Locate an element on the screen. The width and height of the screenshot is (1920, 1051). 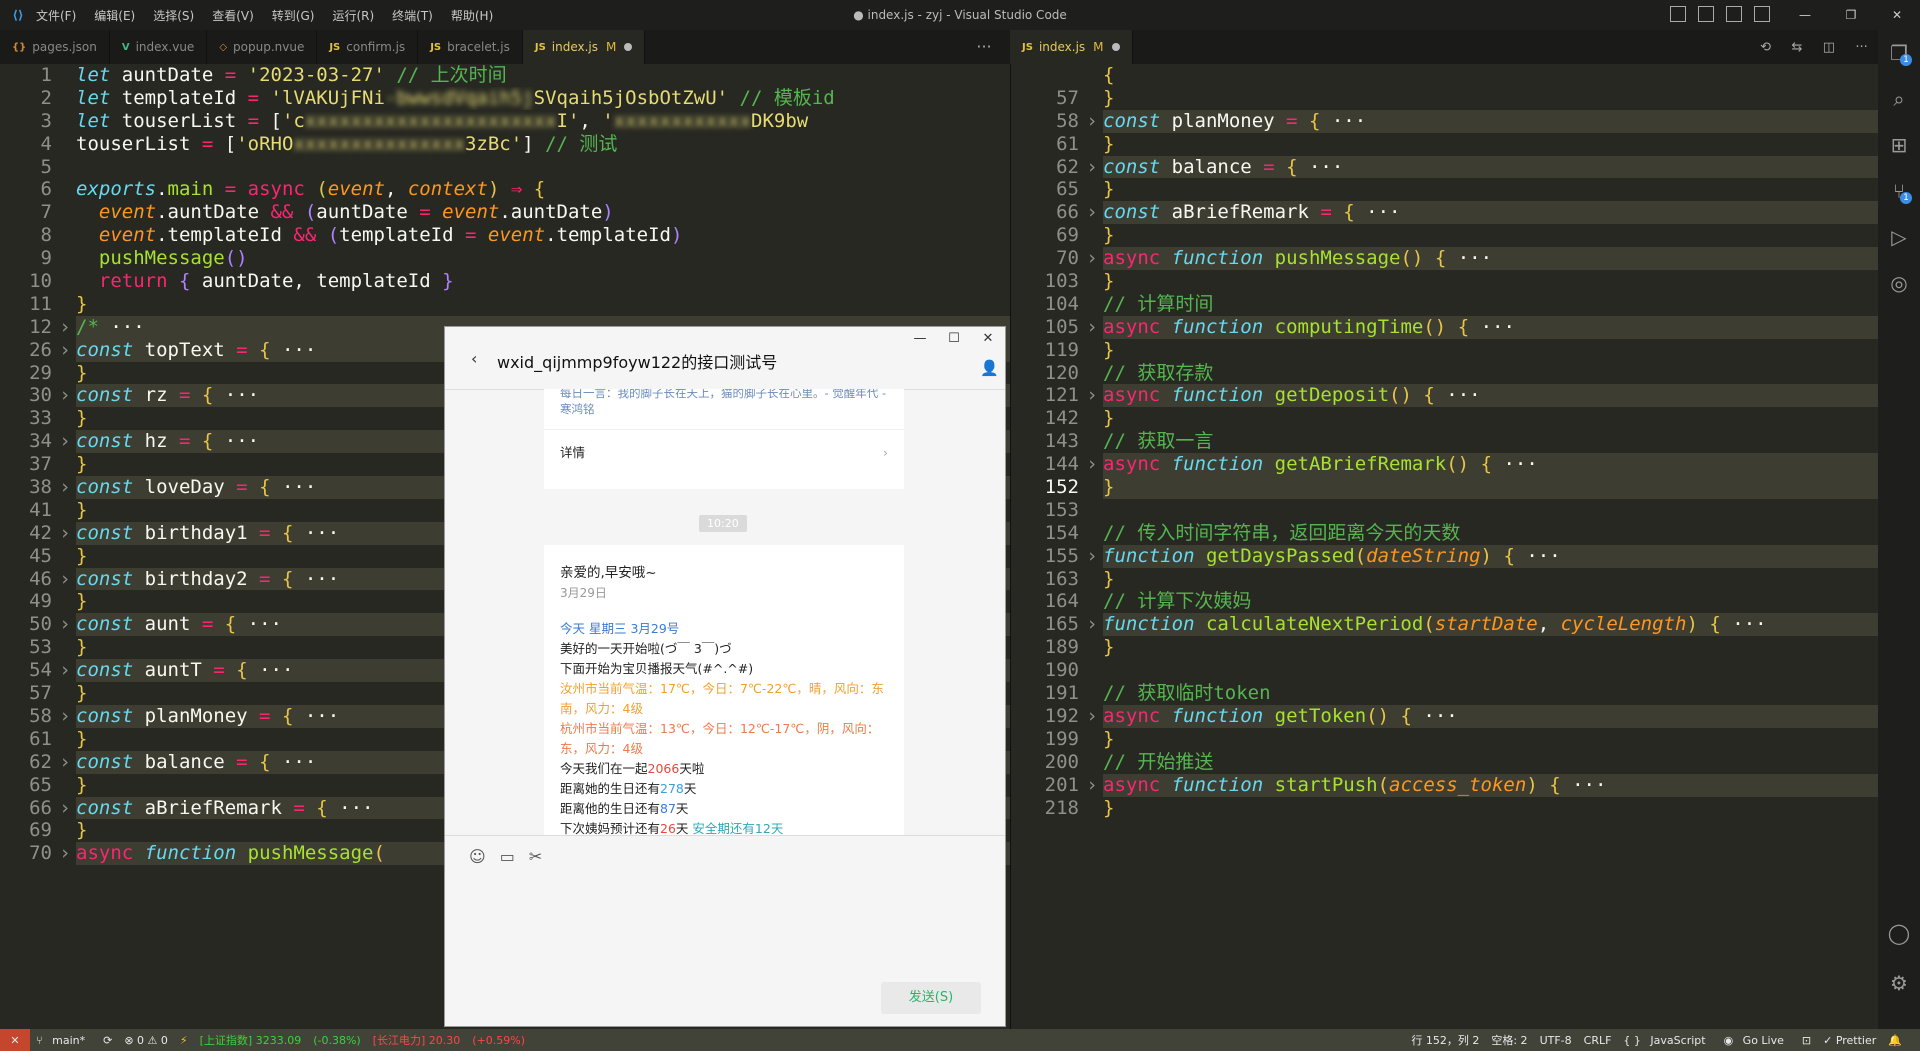
code-line: 104 // 计算时间 is located at coordinates (1445, 304).